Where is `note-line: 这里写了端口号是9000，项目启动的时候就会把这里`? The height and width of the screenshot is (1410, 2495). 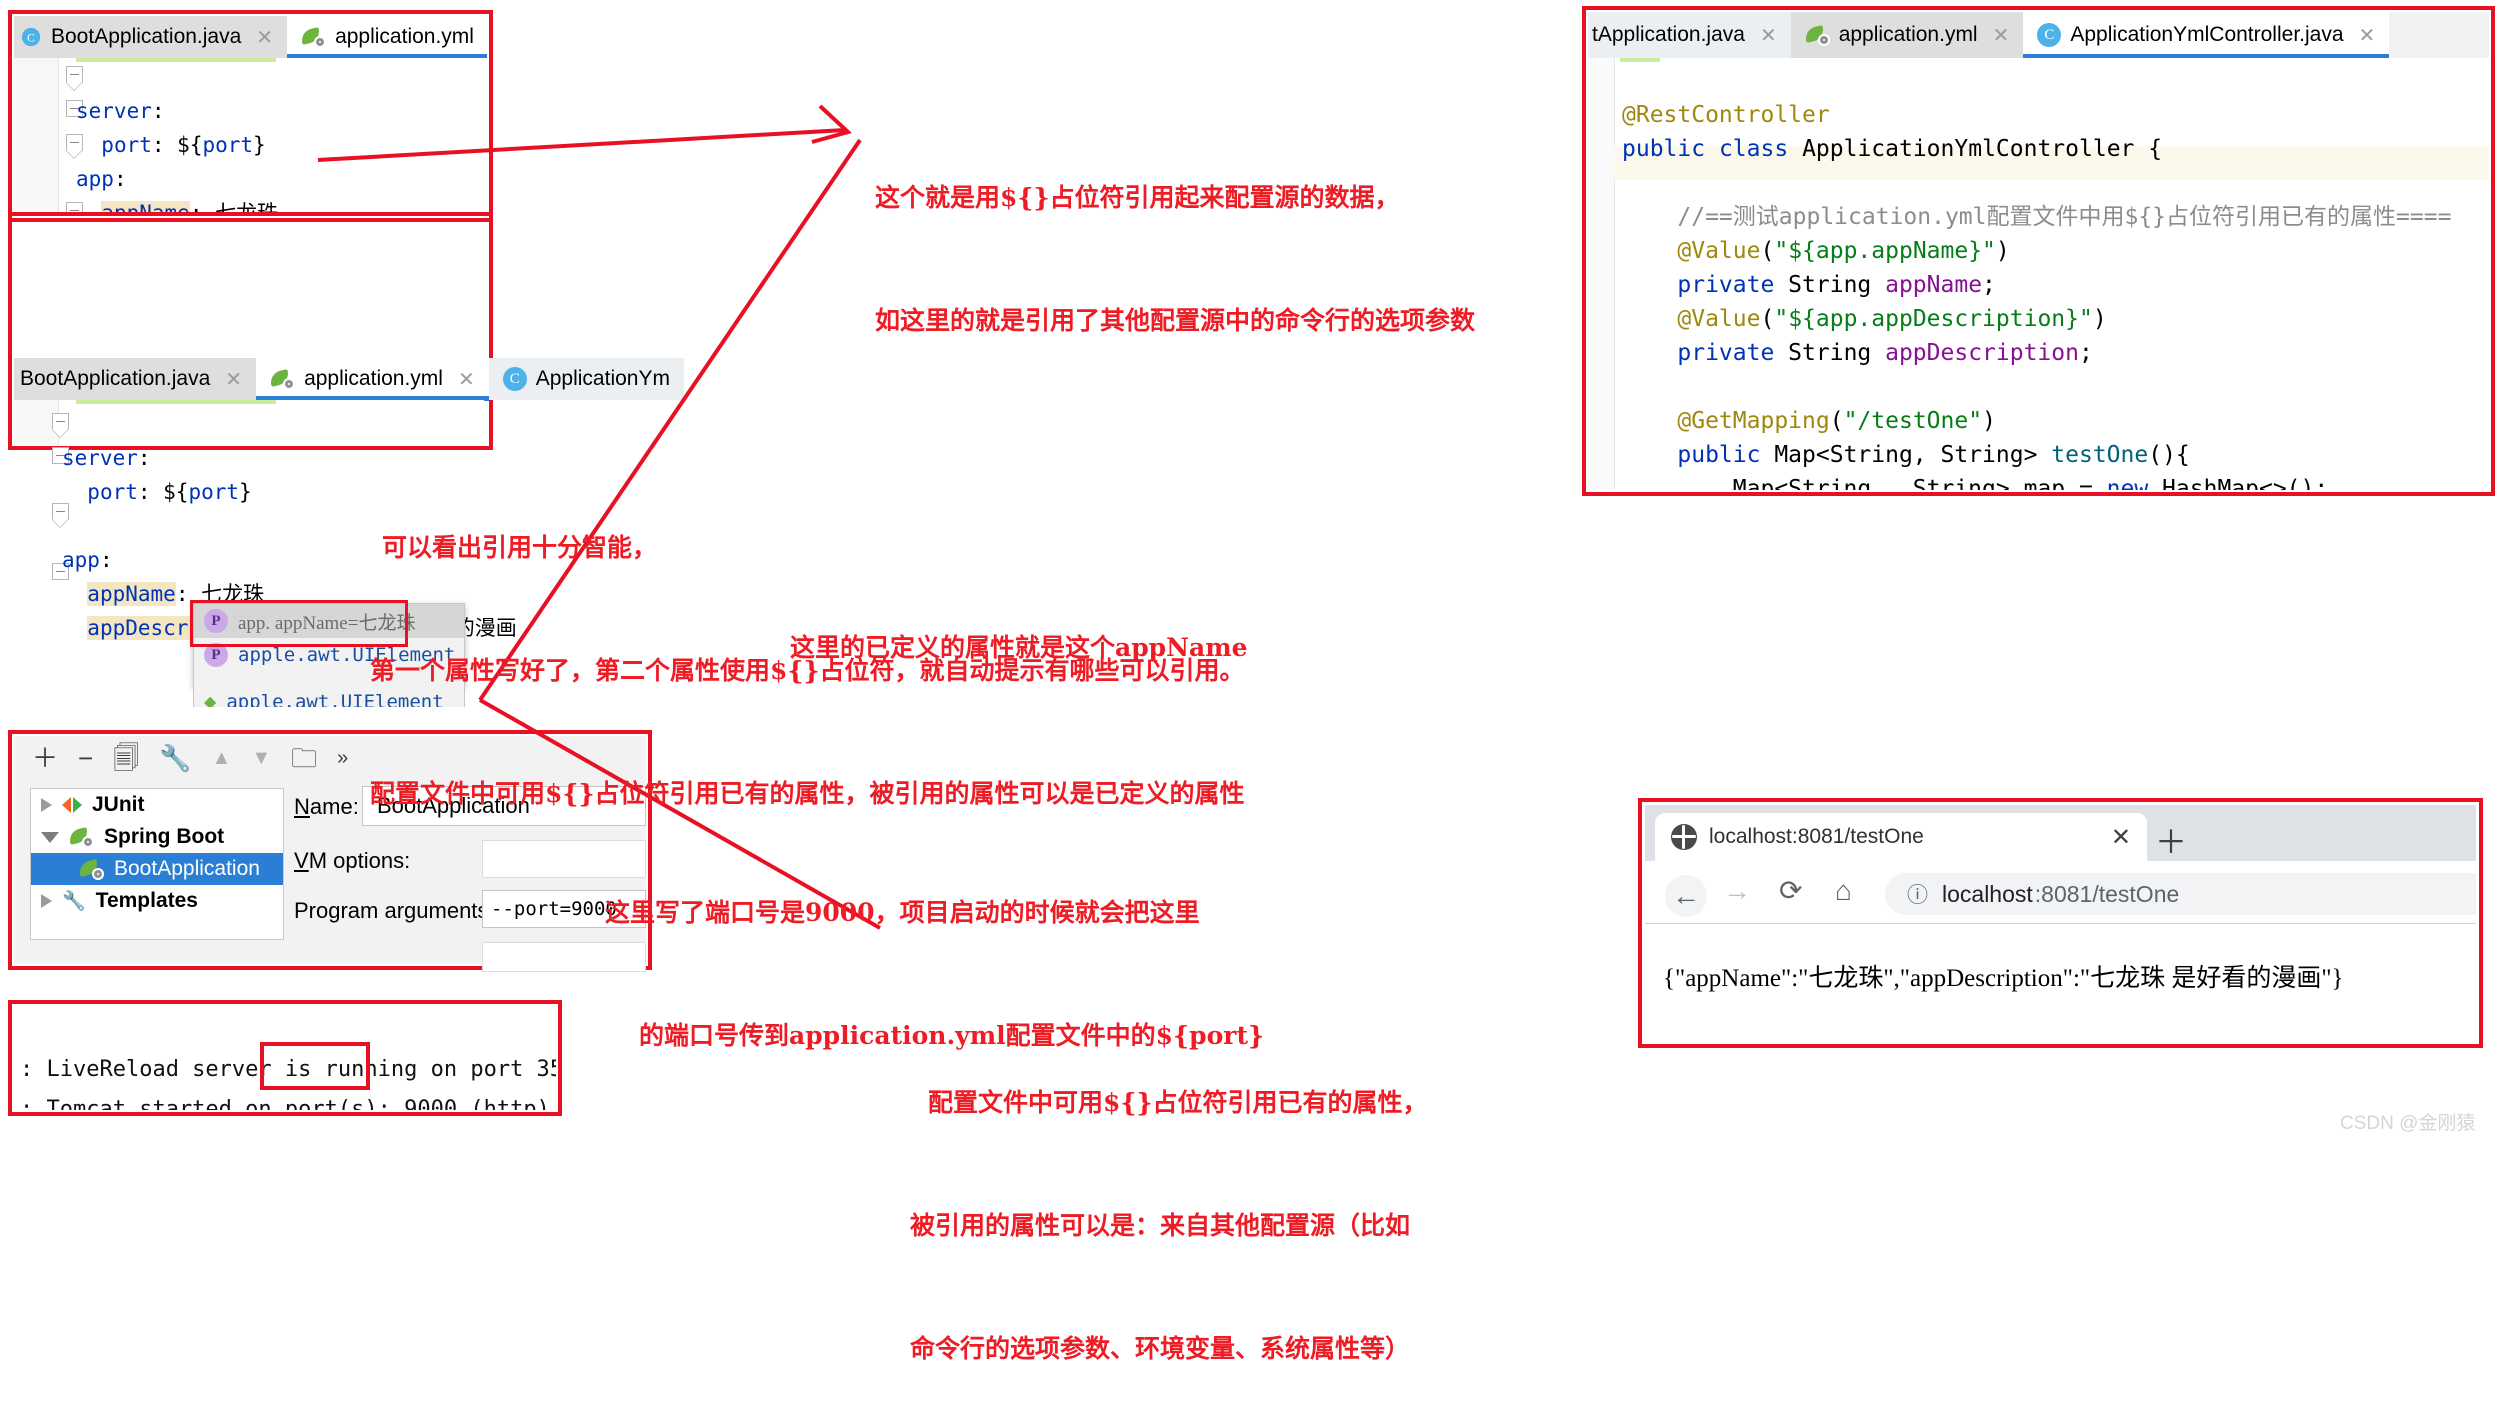 note-line: 这里写了端口号是9000，项目启动的时候就会把这里 is located at coordinates (902, 912).